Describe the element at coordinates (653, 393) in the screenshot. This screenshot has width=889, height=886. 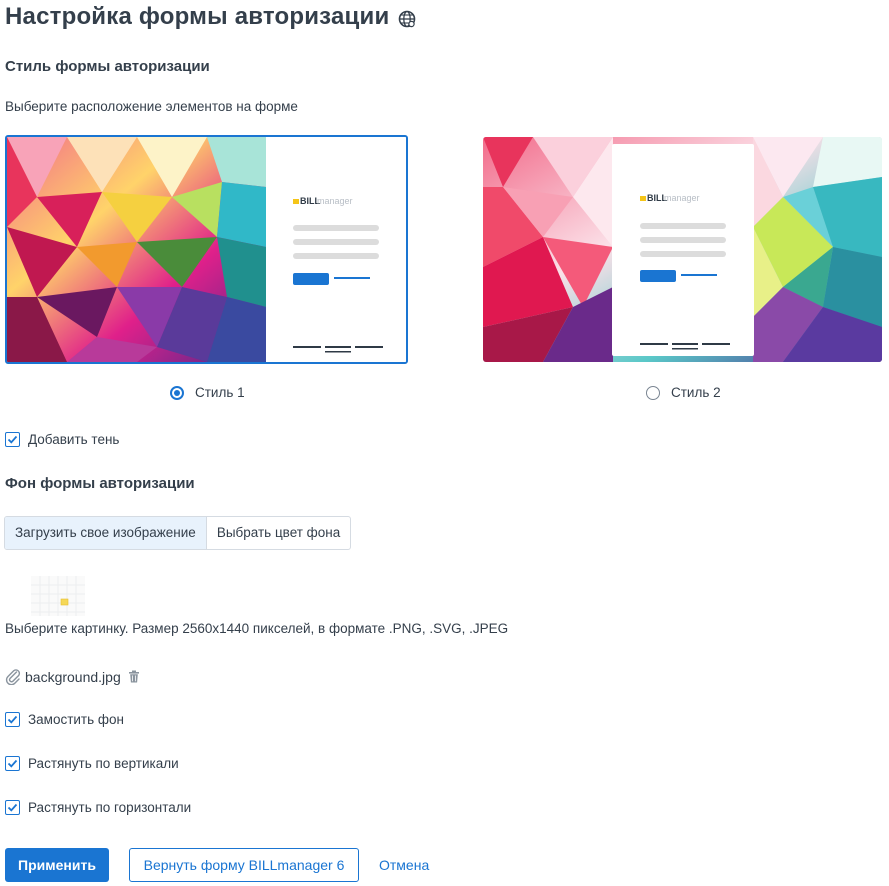
I see `style-2-radio` at that location.